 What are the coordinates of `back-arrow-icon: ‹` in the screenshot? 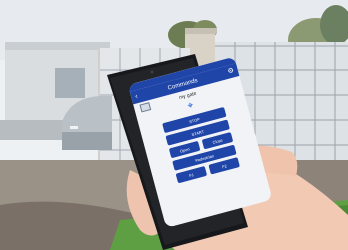 It's located at (136, 96).